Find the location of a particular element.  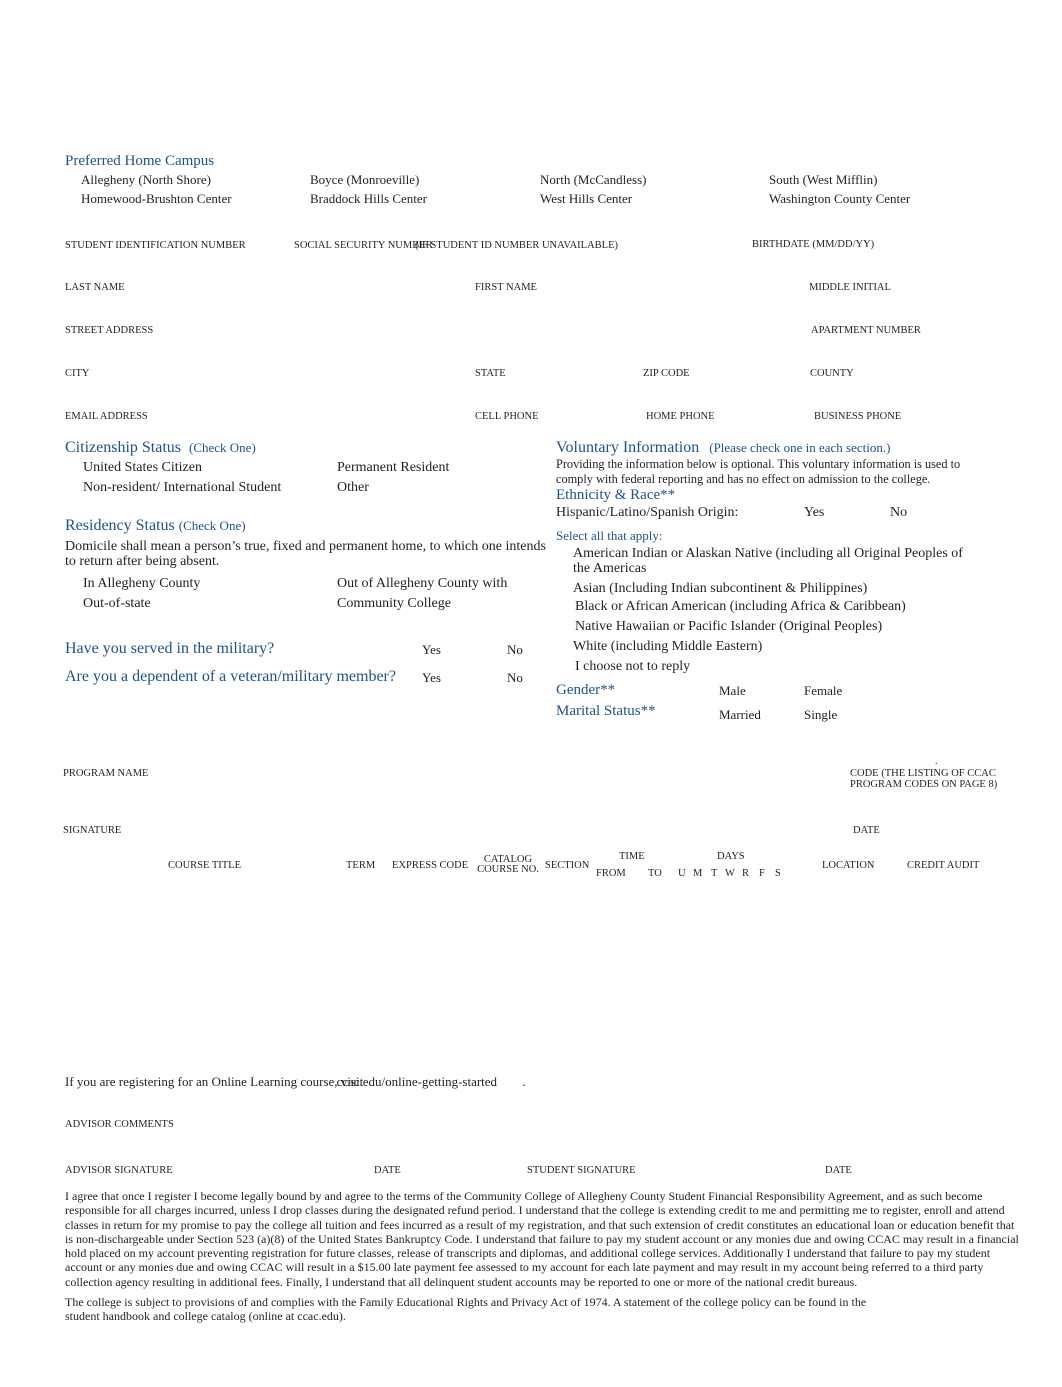

online-learning-period: . is located at coordinates (524, 1081).